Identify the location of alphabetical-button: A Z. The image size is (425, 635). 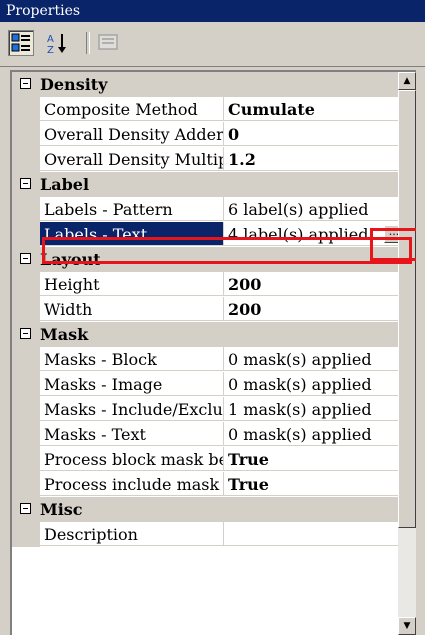
(57, 43).